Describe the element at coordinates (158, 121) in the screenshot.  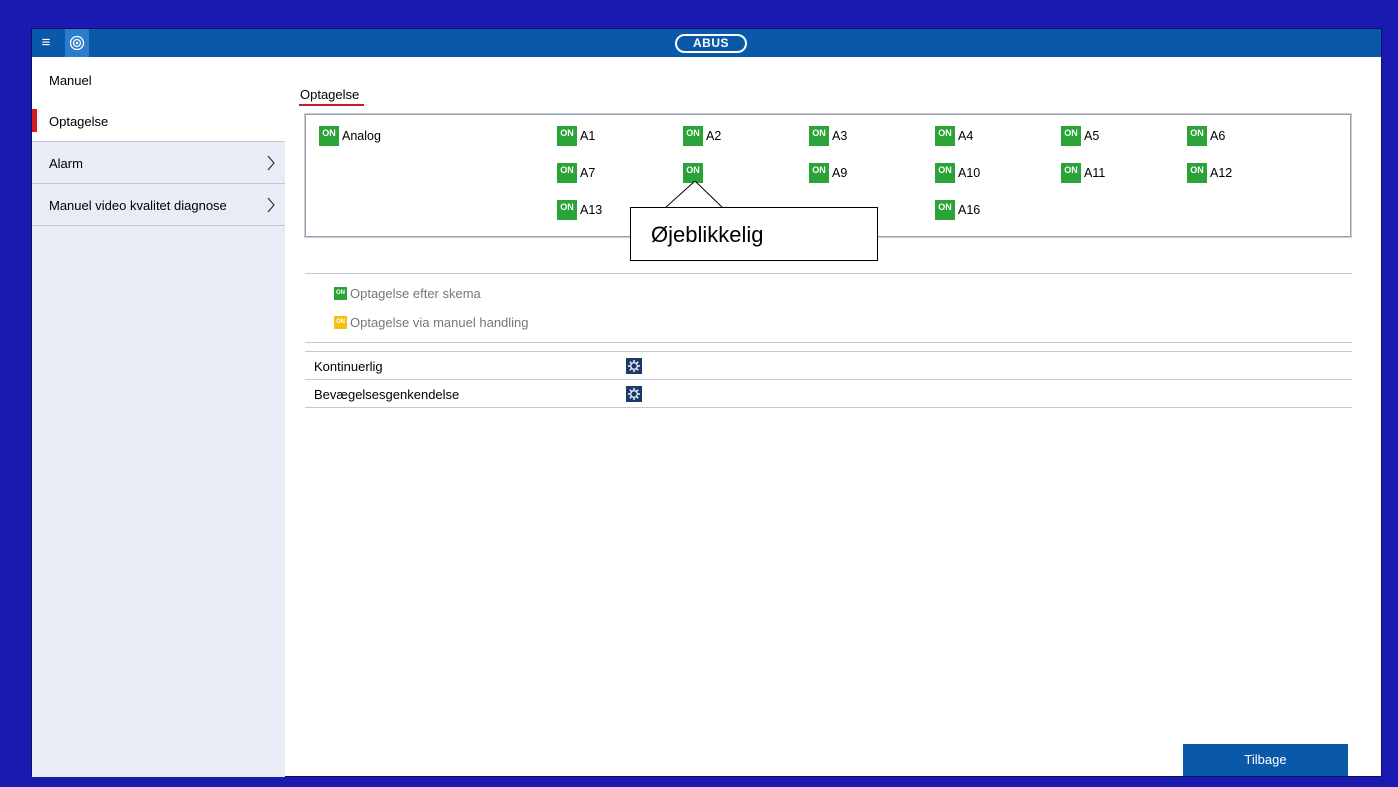
I see `sidebar-item-optagelse: Optagelse` at that location.